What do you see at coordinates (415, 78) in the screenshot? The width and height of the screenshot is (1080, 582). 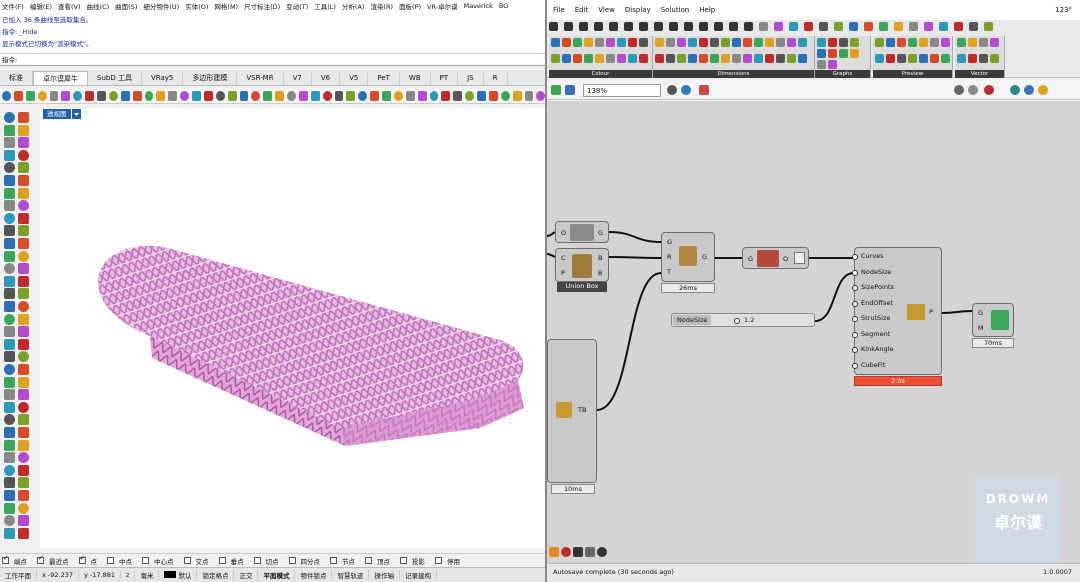 I see `toolbar-tab: WB` at bounding box center [415, 78].